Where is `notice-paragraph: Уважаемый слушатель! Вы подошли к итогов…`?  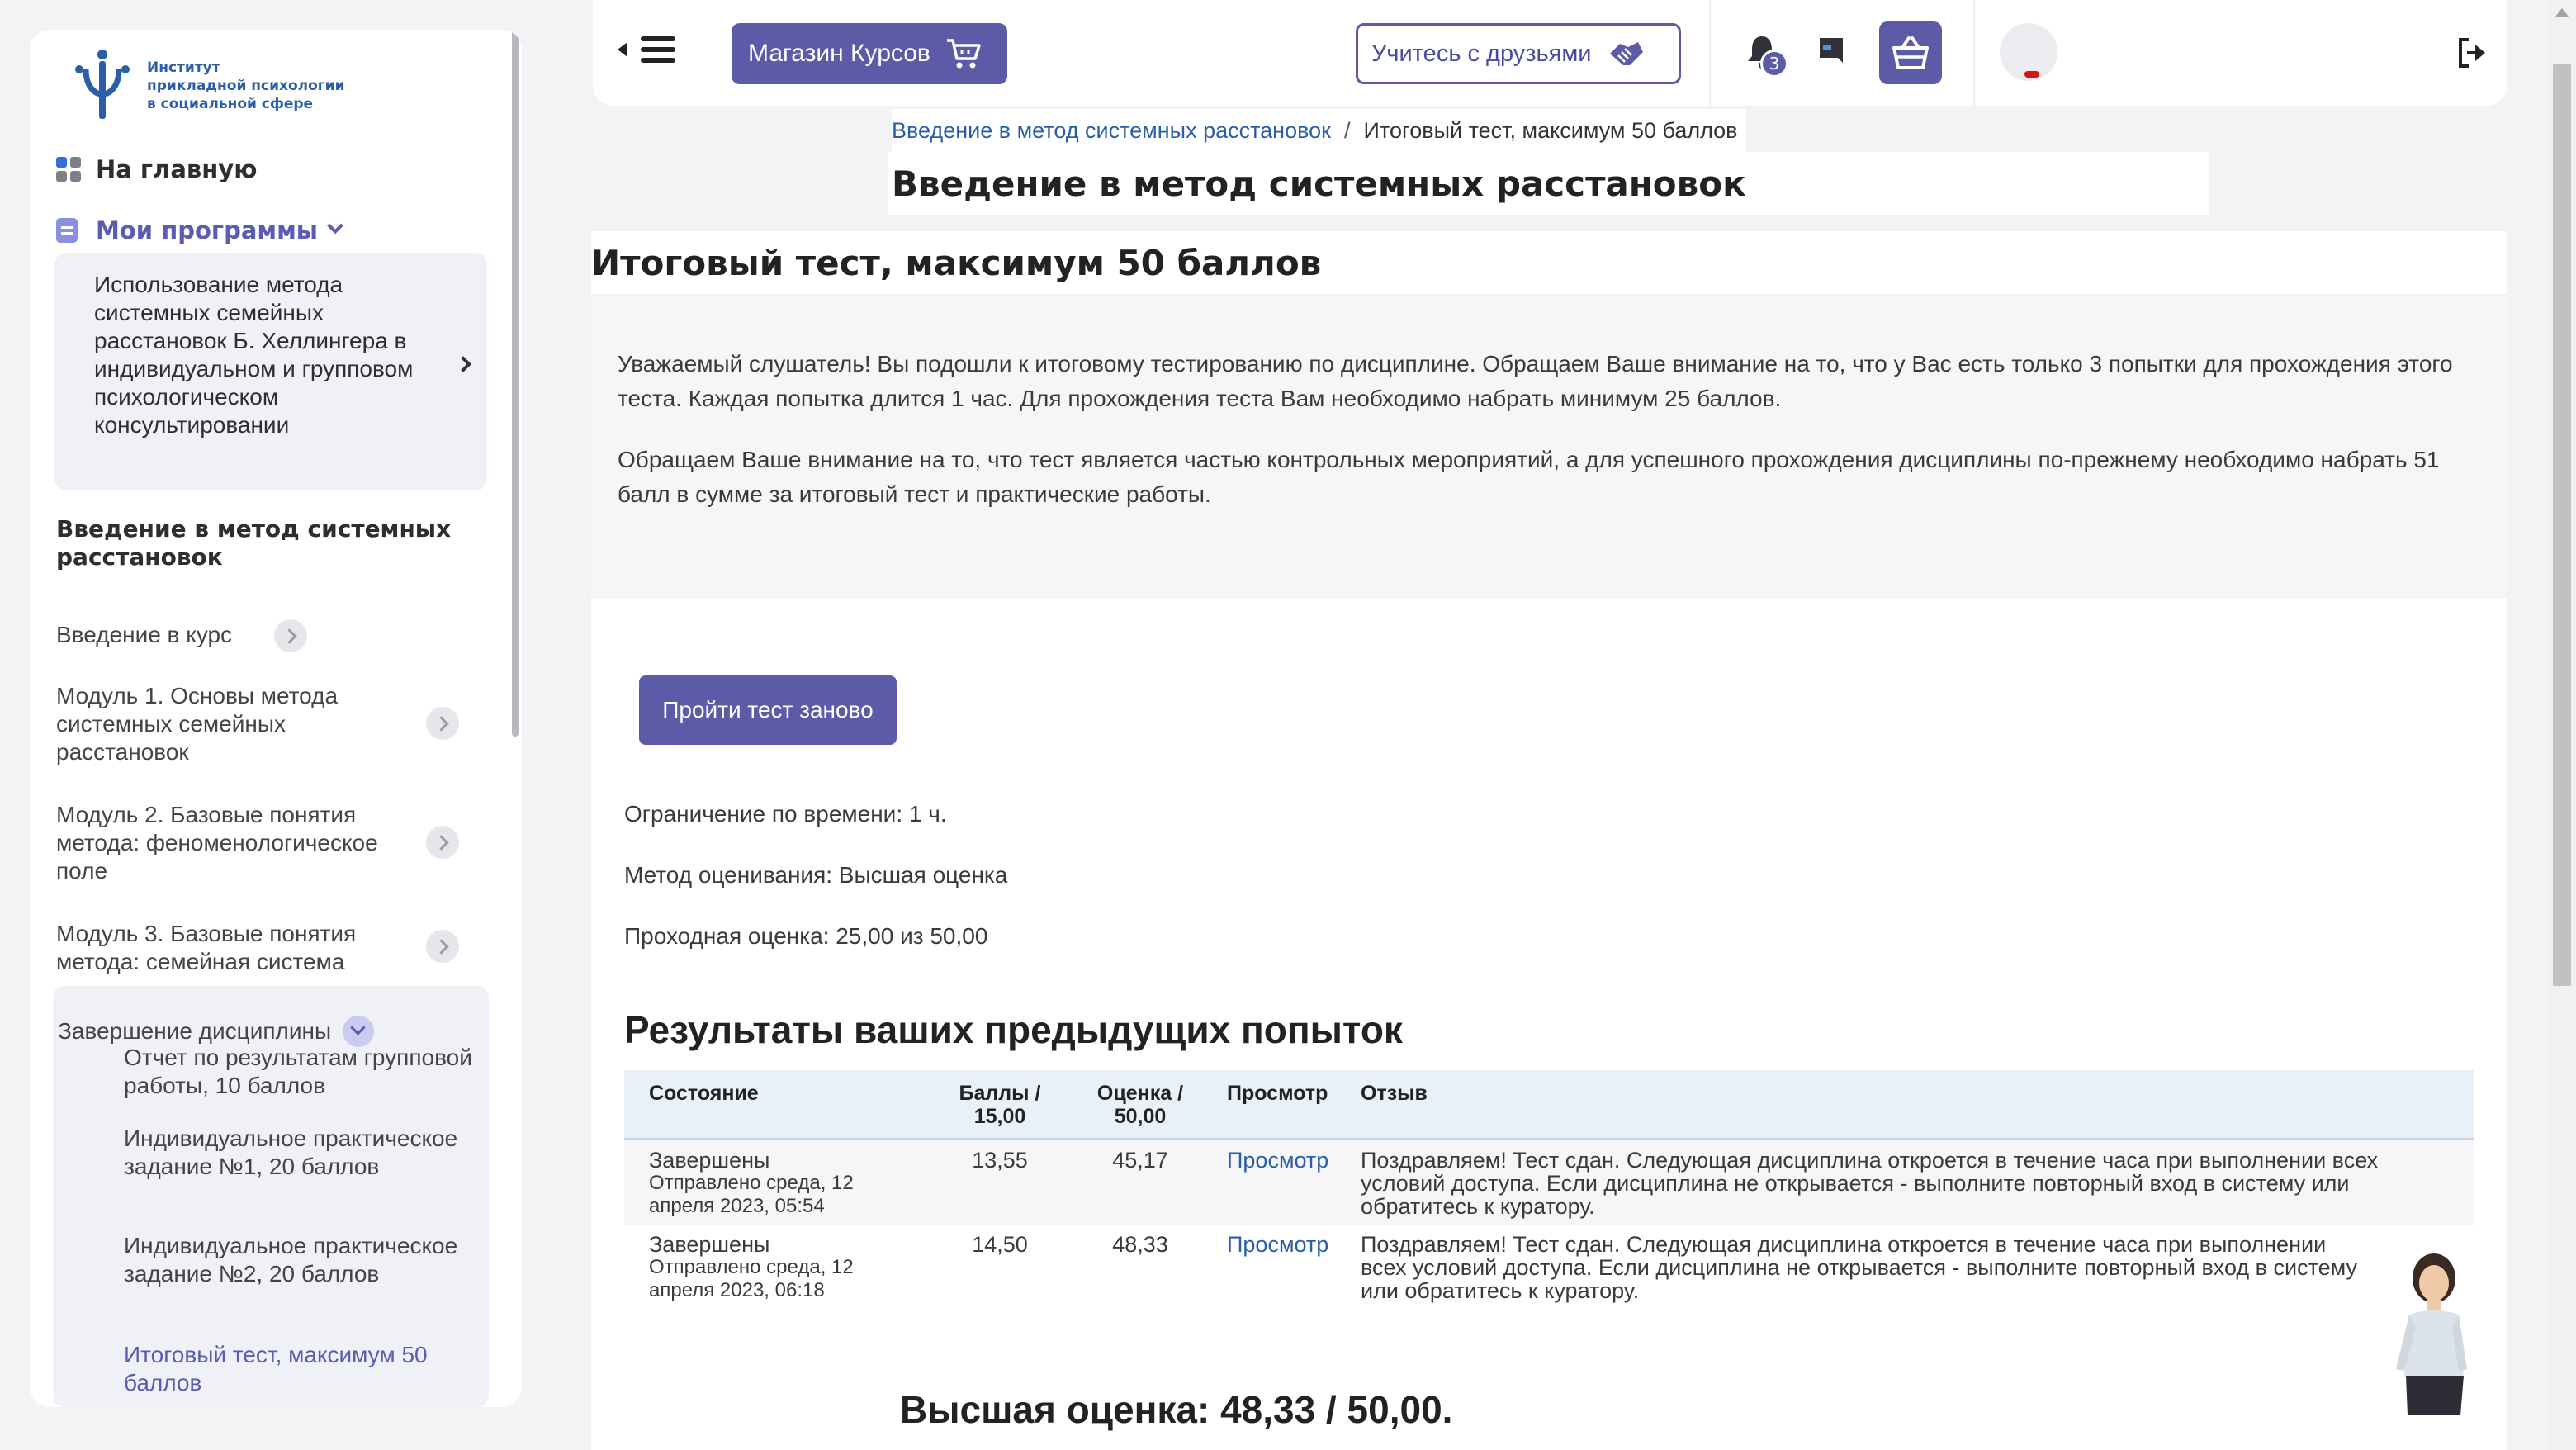
notice-paragraph: Уважаемый слушатель! Вы подошли к итогов… is located at coordinates (1535, 381).